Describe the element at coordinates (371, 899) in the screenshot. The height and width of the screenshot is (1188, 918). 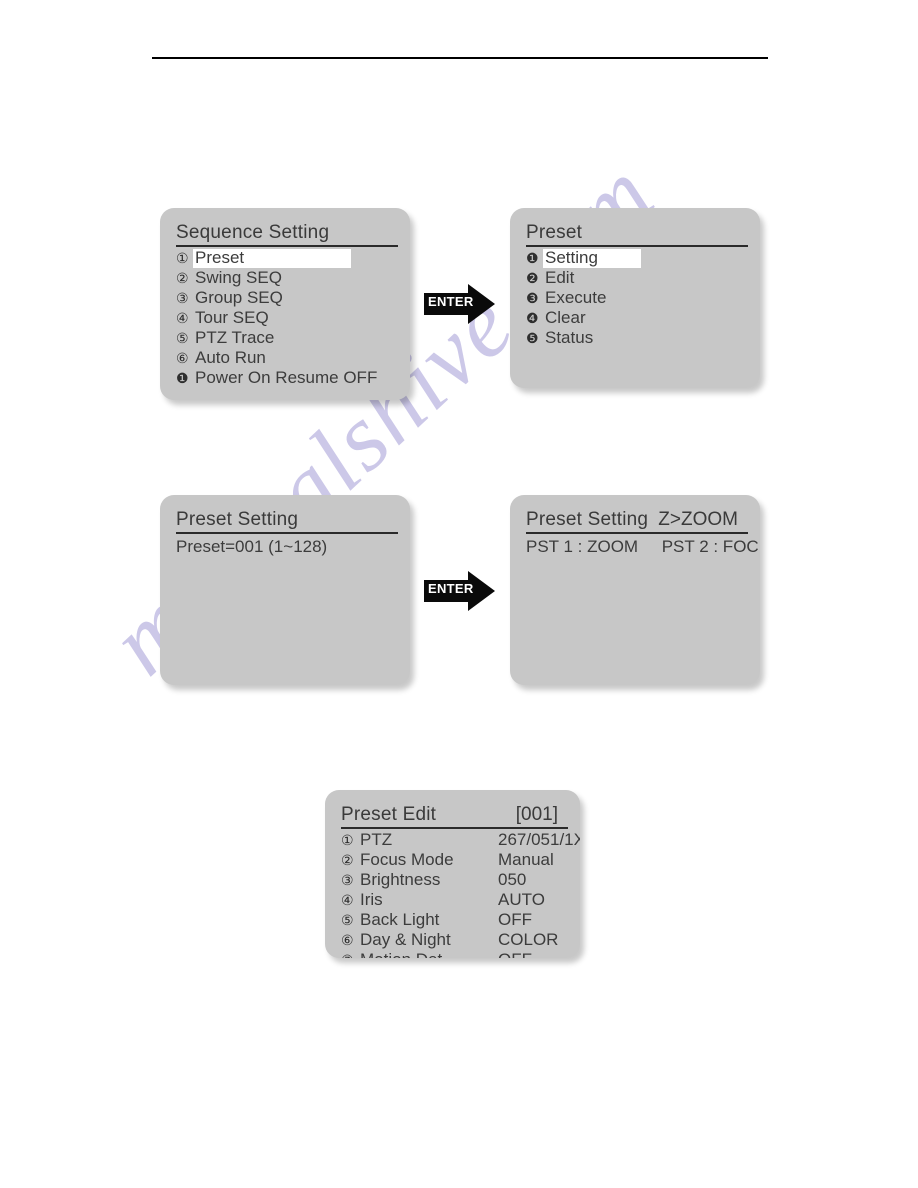
I see `row-label: Iris` at that location.